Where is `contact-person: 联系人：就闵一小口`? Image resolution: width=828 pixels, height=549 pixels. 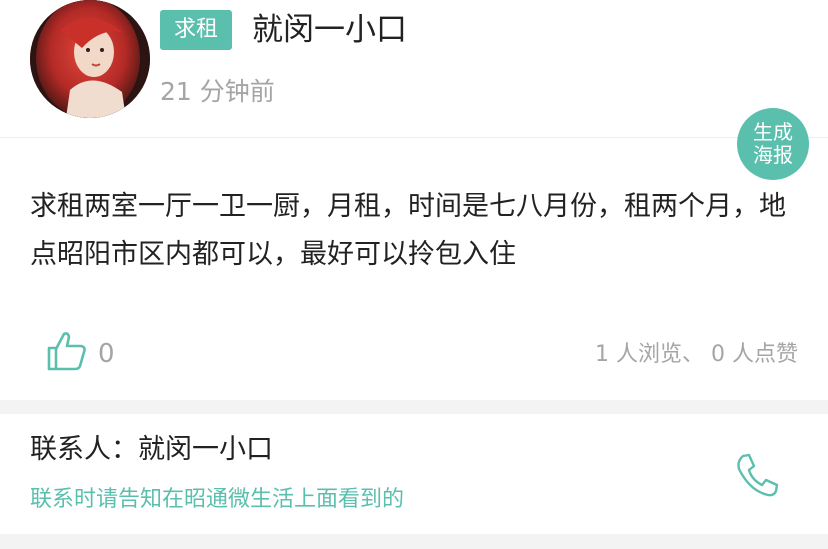 contact-person: 联系人：就闵一小口 is located at coordinates (151, 449).